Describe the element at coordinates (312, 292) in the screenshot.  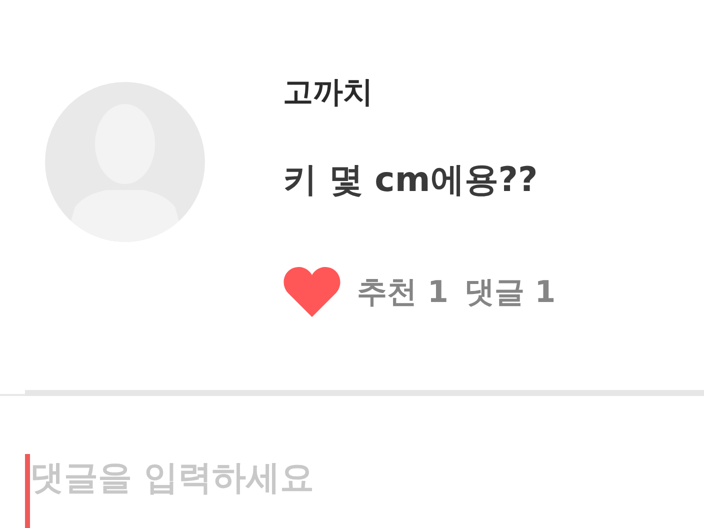
I see `heart-icon` at that location.